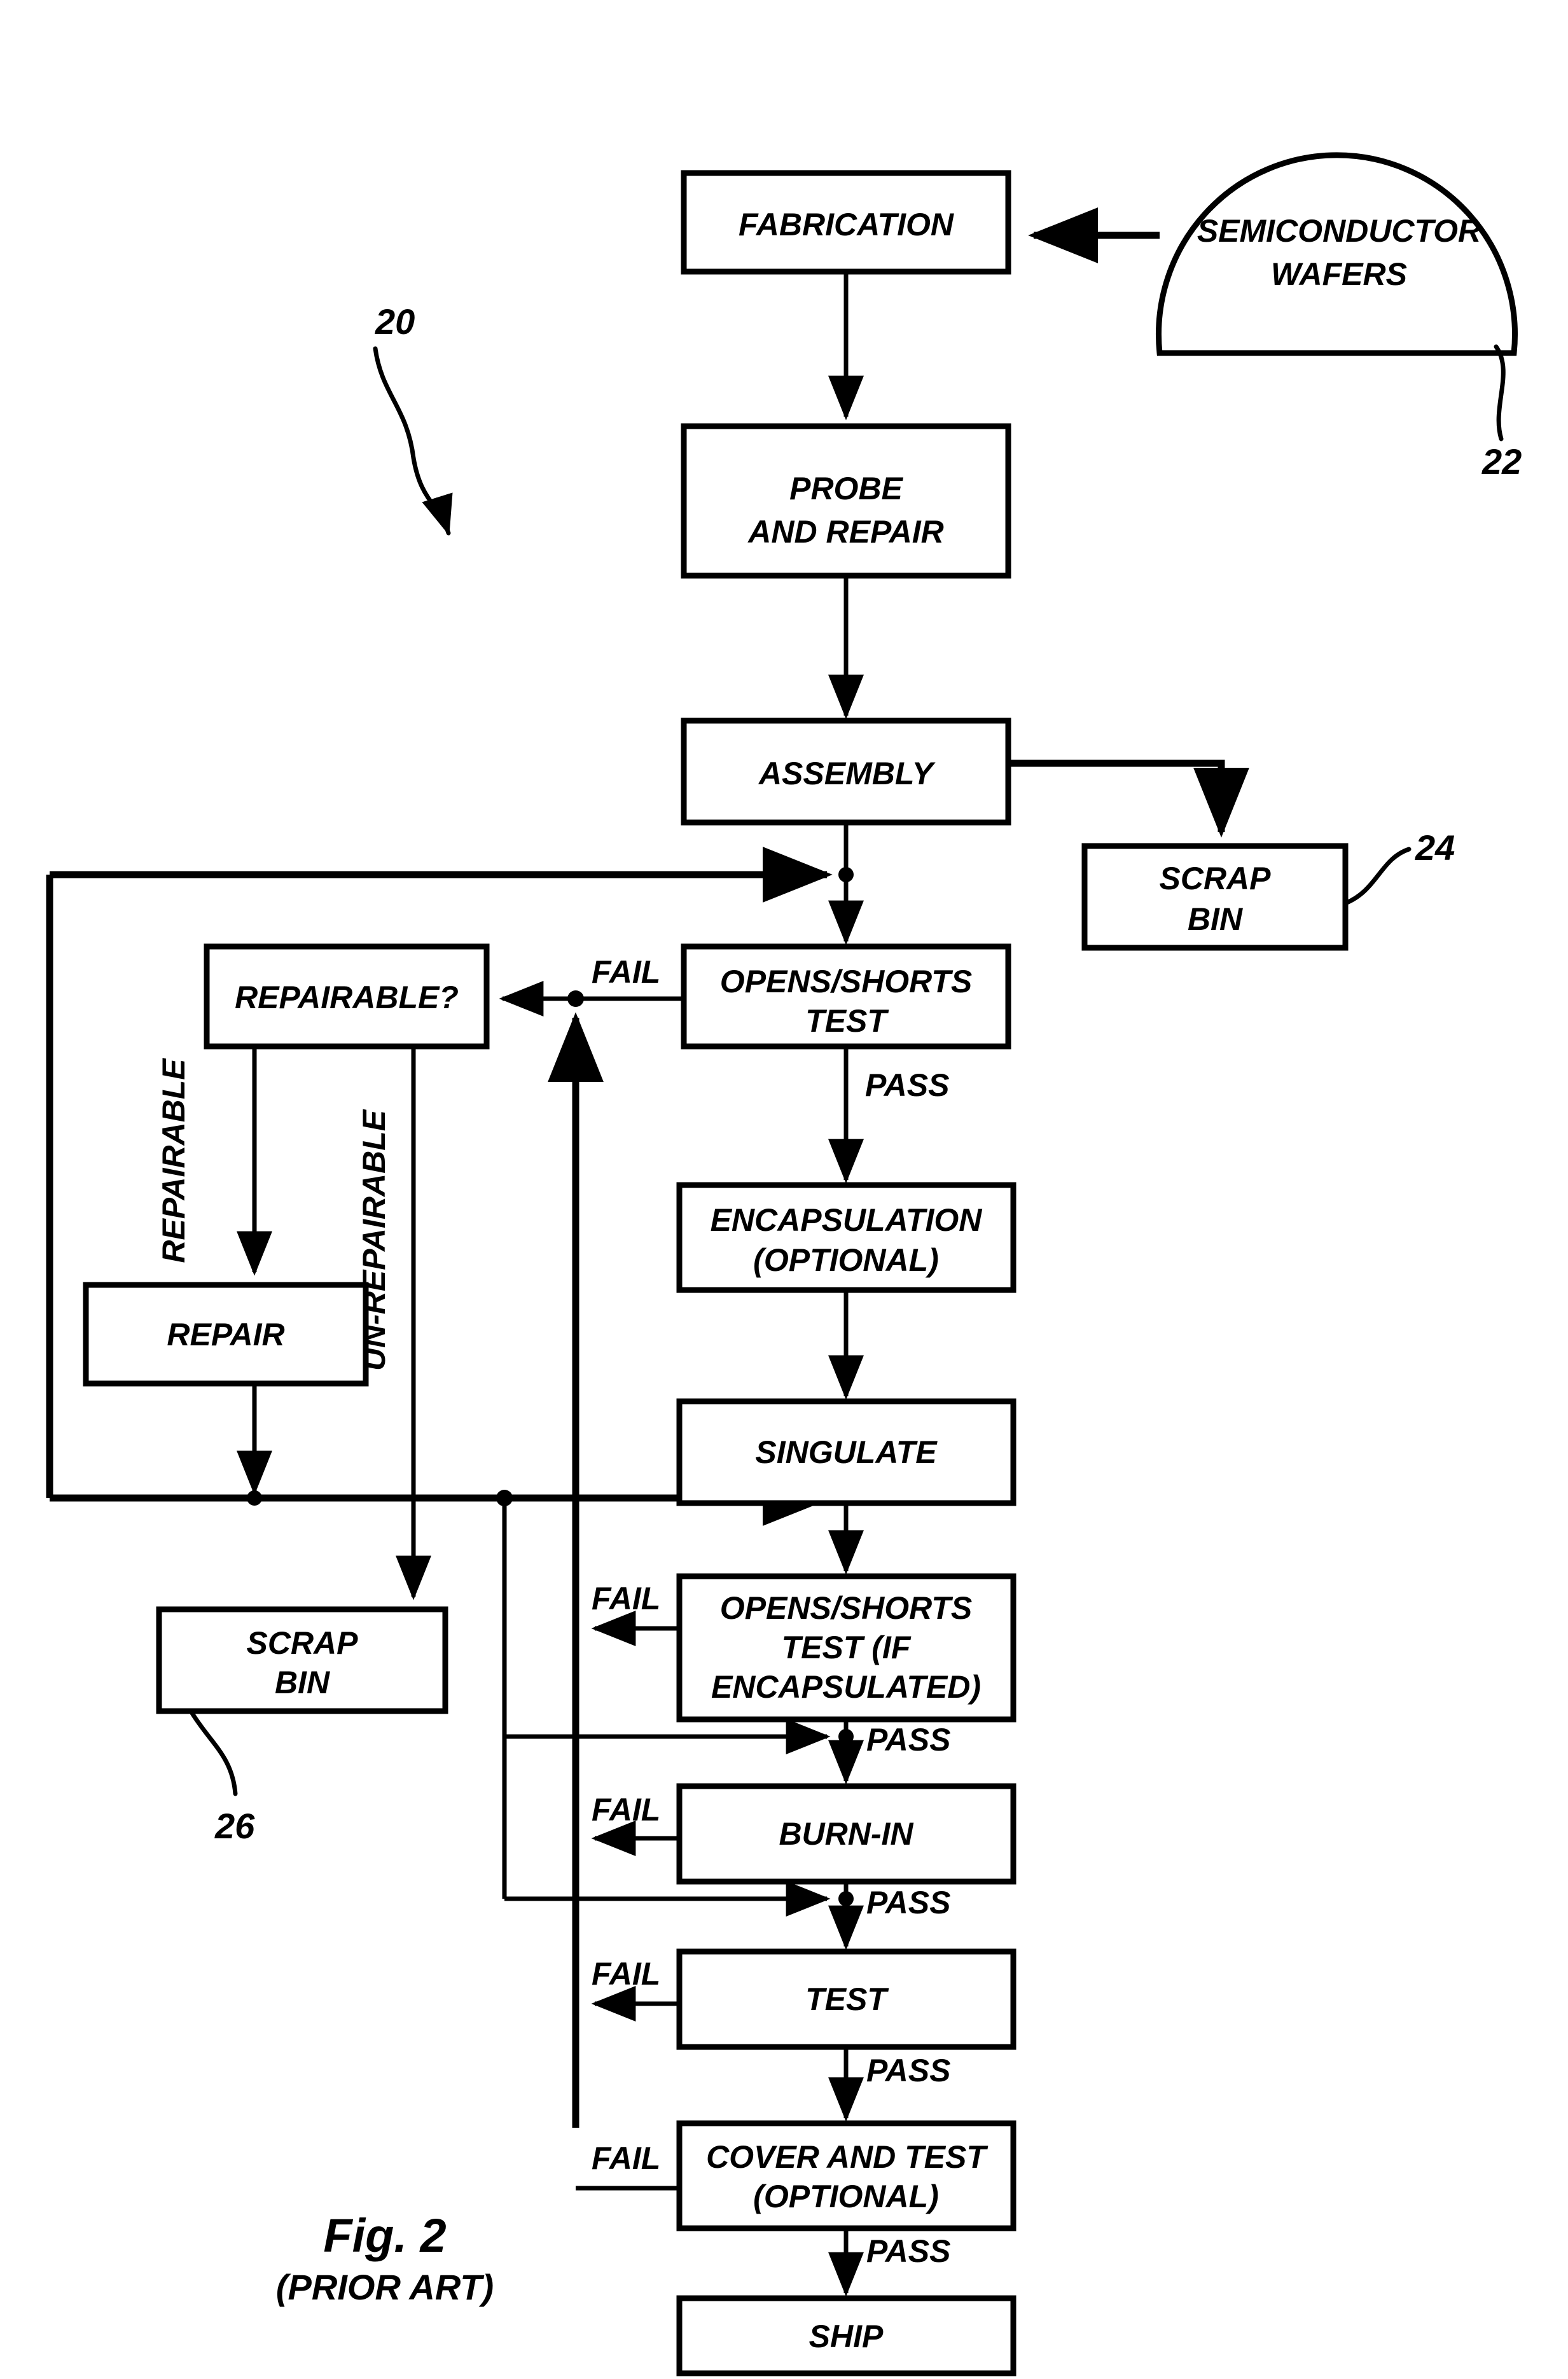  What do you see at coordinates (575, 999) in the screenshot?
I see `junction-dot-fail-collector` at bounding box center [575, 999].